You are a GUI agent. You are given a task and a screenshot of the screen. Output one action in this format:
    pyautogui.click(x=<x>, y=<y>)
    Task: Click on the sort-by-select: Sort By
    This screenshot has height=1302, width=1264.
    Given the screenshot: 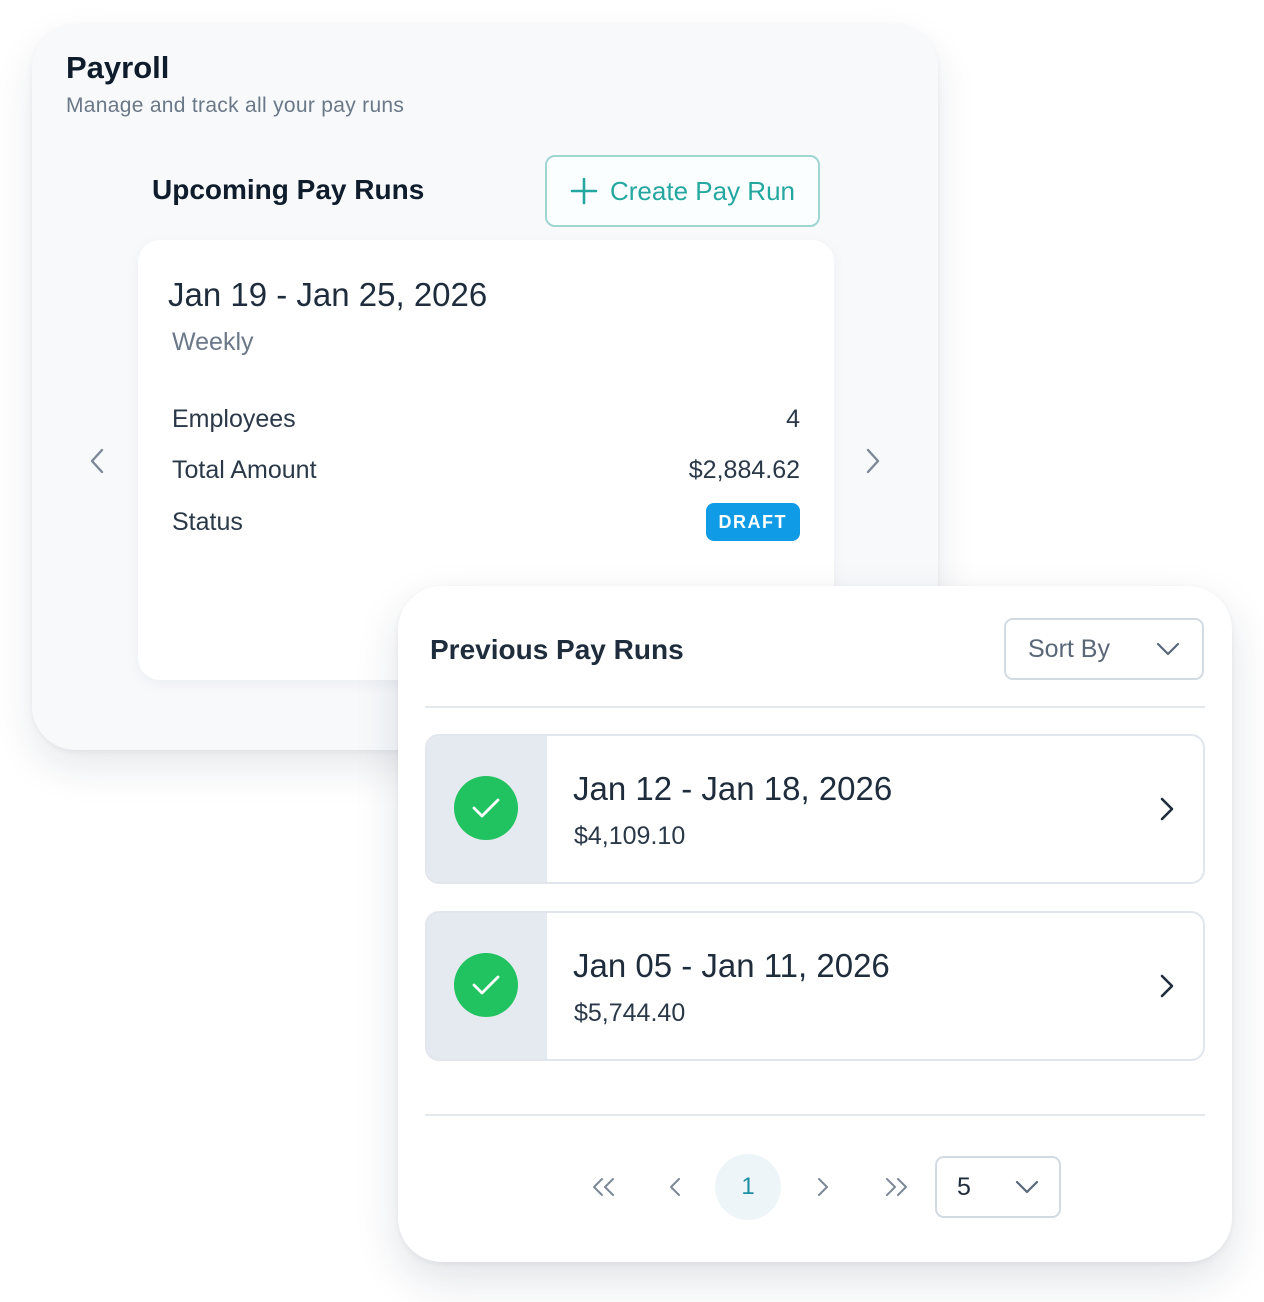 What is the action you would take?
    pyautogui.click(x=1104, y=649)
    